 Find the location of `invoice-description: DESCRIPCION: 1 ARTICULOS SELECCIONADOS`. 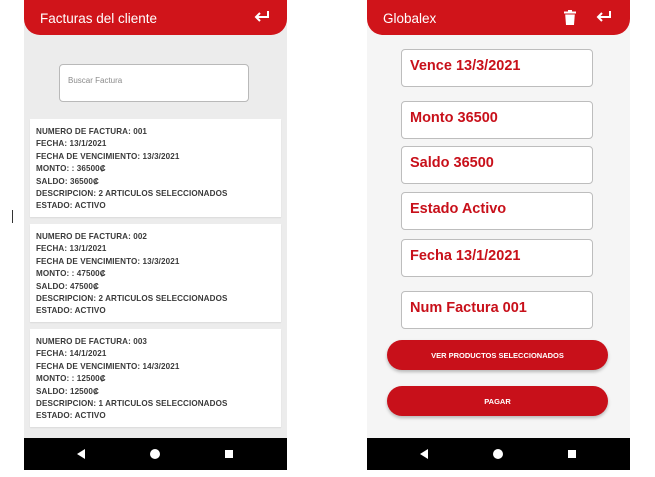

invoice-description: DESCRIPCION: 1 ARTICULOS SELECCIONADOS is located at coordinates (132, 404).